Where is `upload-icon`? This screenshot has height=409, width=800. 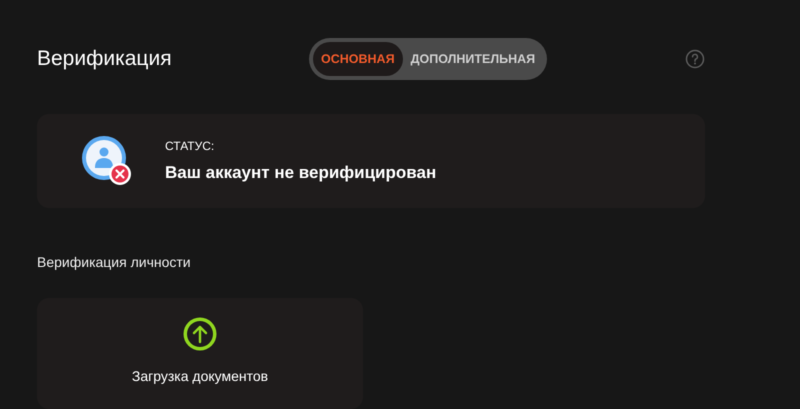
upload-icon is located at coordinates (200, 334).